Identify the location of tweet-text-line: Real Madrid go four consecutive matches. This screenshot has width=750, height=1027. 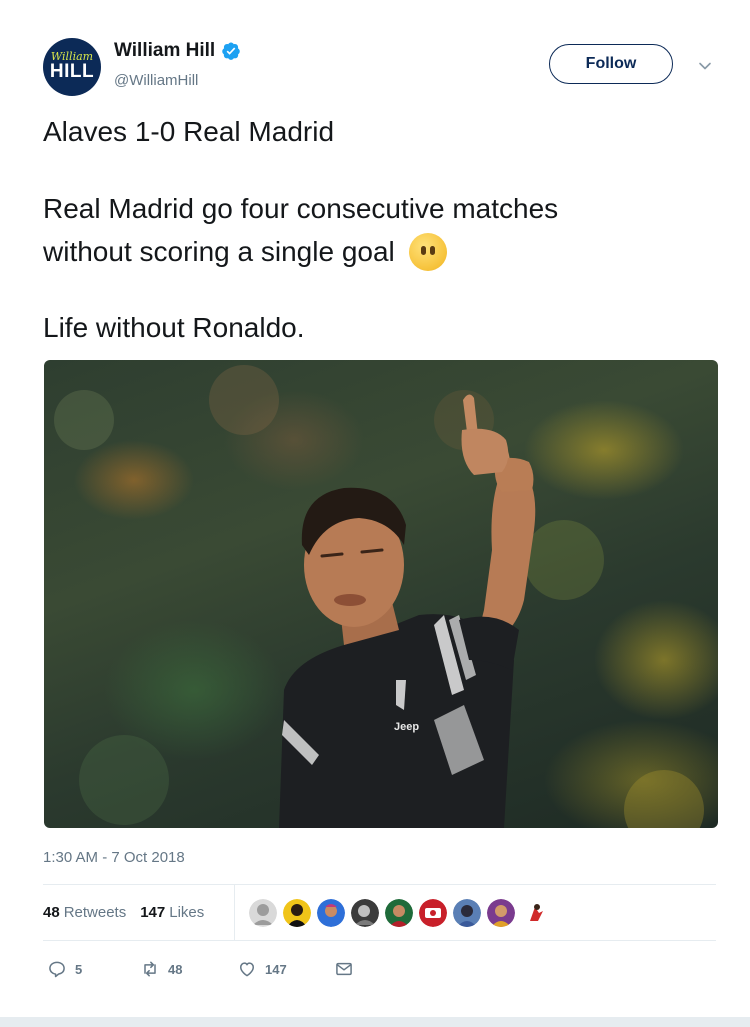
(301, 208).